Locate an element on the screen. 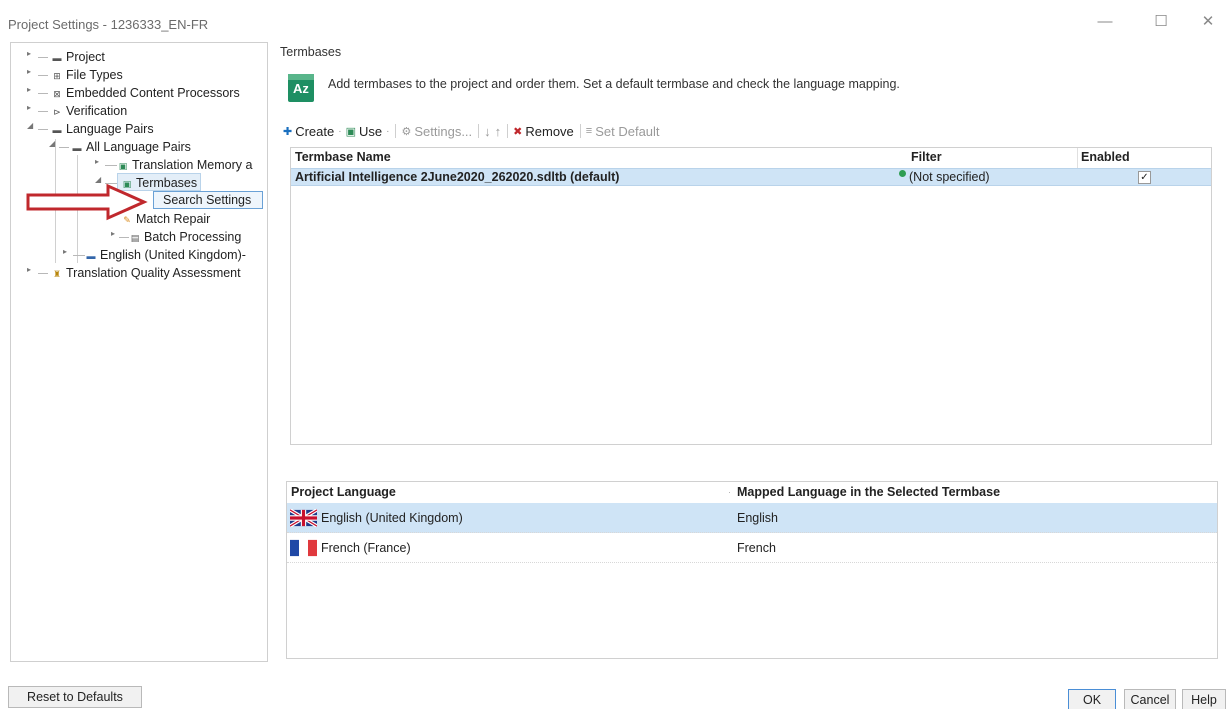 This screenshot has height=709, width=1227. tree-item-file-types: ⊞ File Types is located at coordinates (87, 75).